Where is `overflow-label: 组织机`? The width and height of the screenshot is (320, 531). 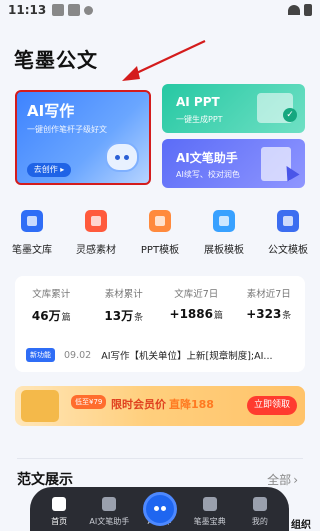 overflow-label: 组织机 is located at coordinates (301, 525).